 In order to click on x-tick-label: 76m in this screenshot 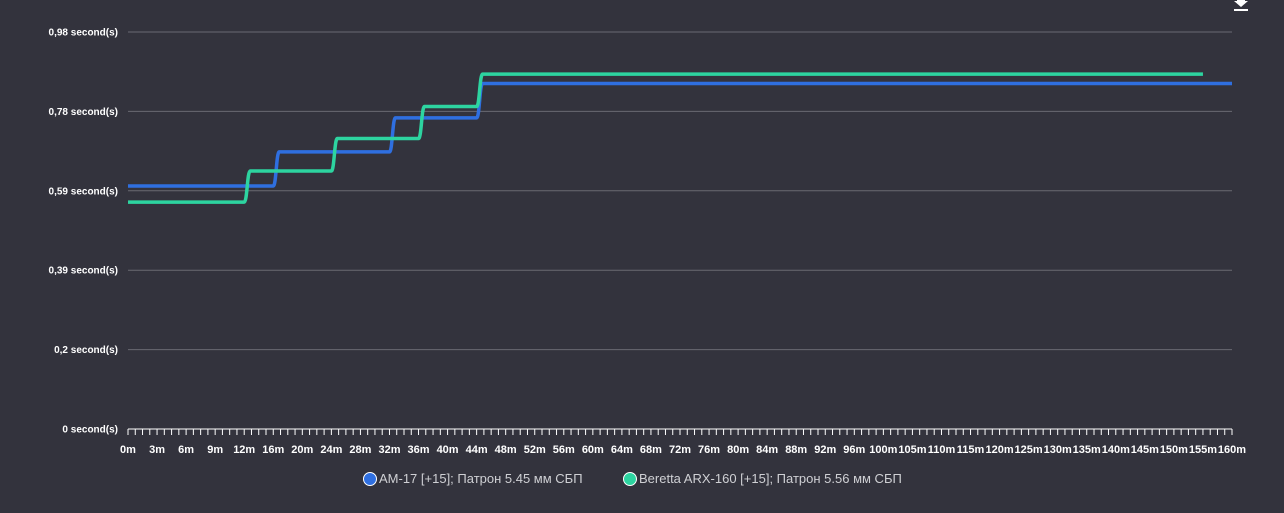, I will do `click(709, 450)`.